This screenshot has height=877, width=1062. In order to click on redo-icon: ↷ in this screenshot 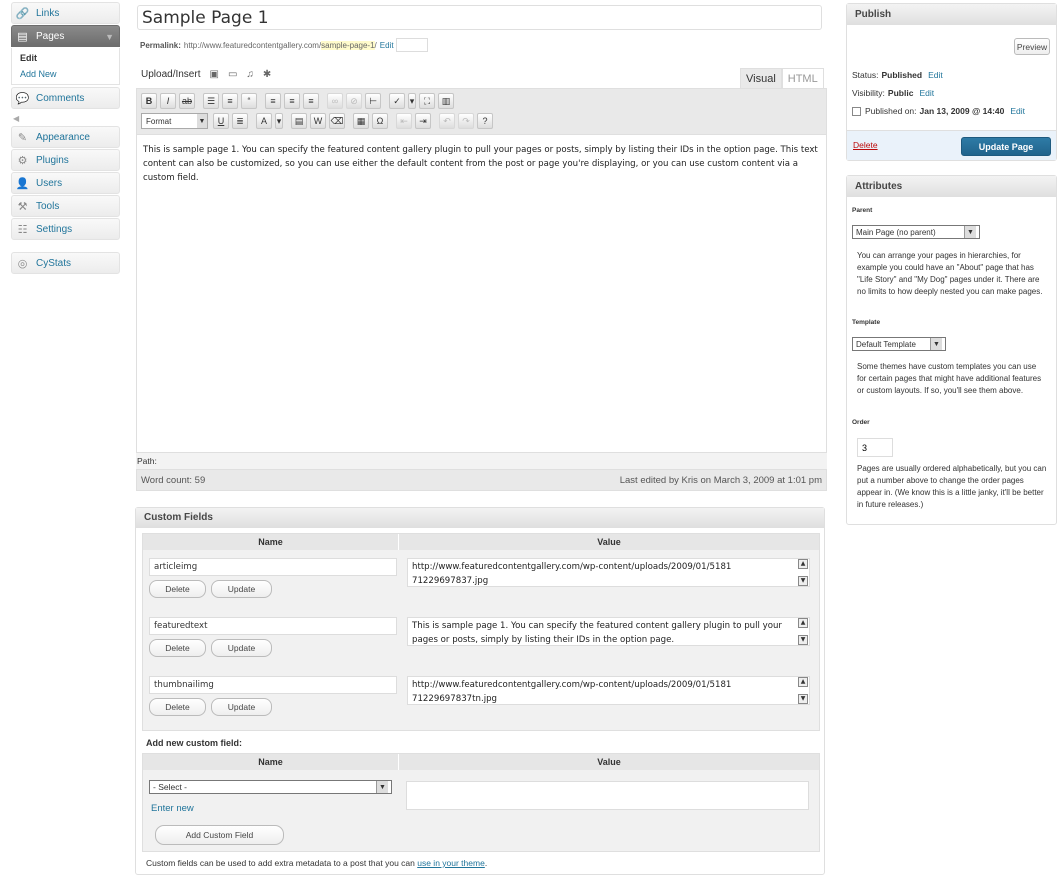, I will do `click(466, 121)`.